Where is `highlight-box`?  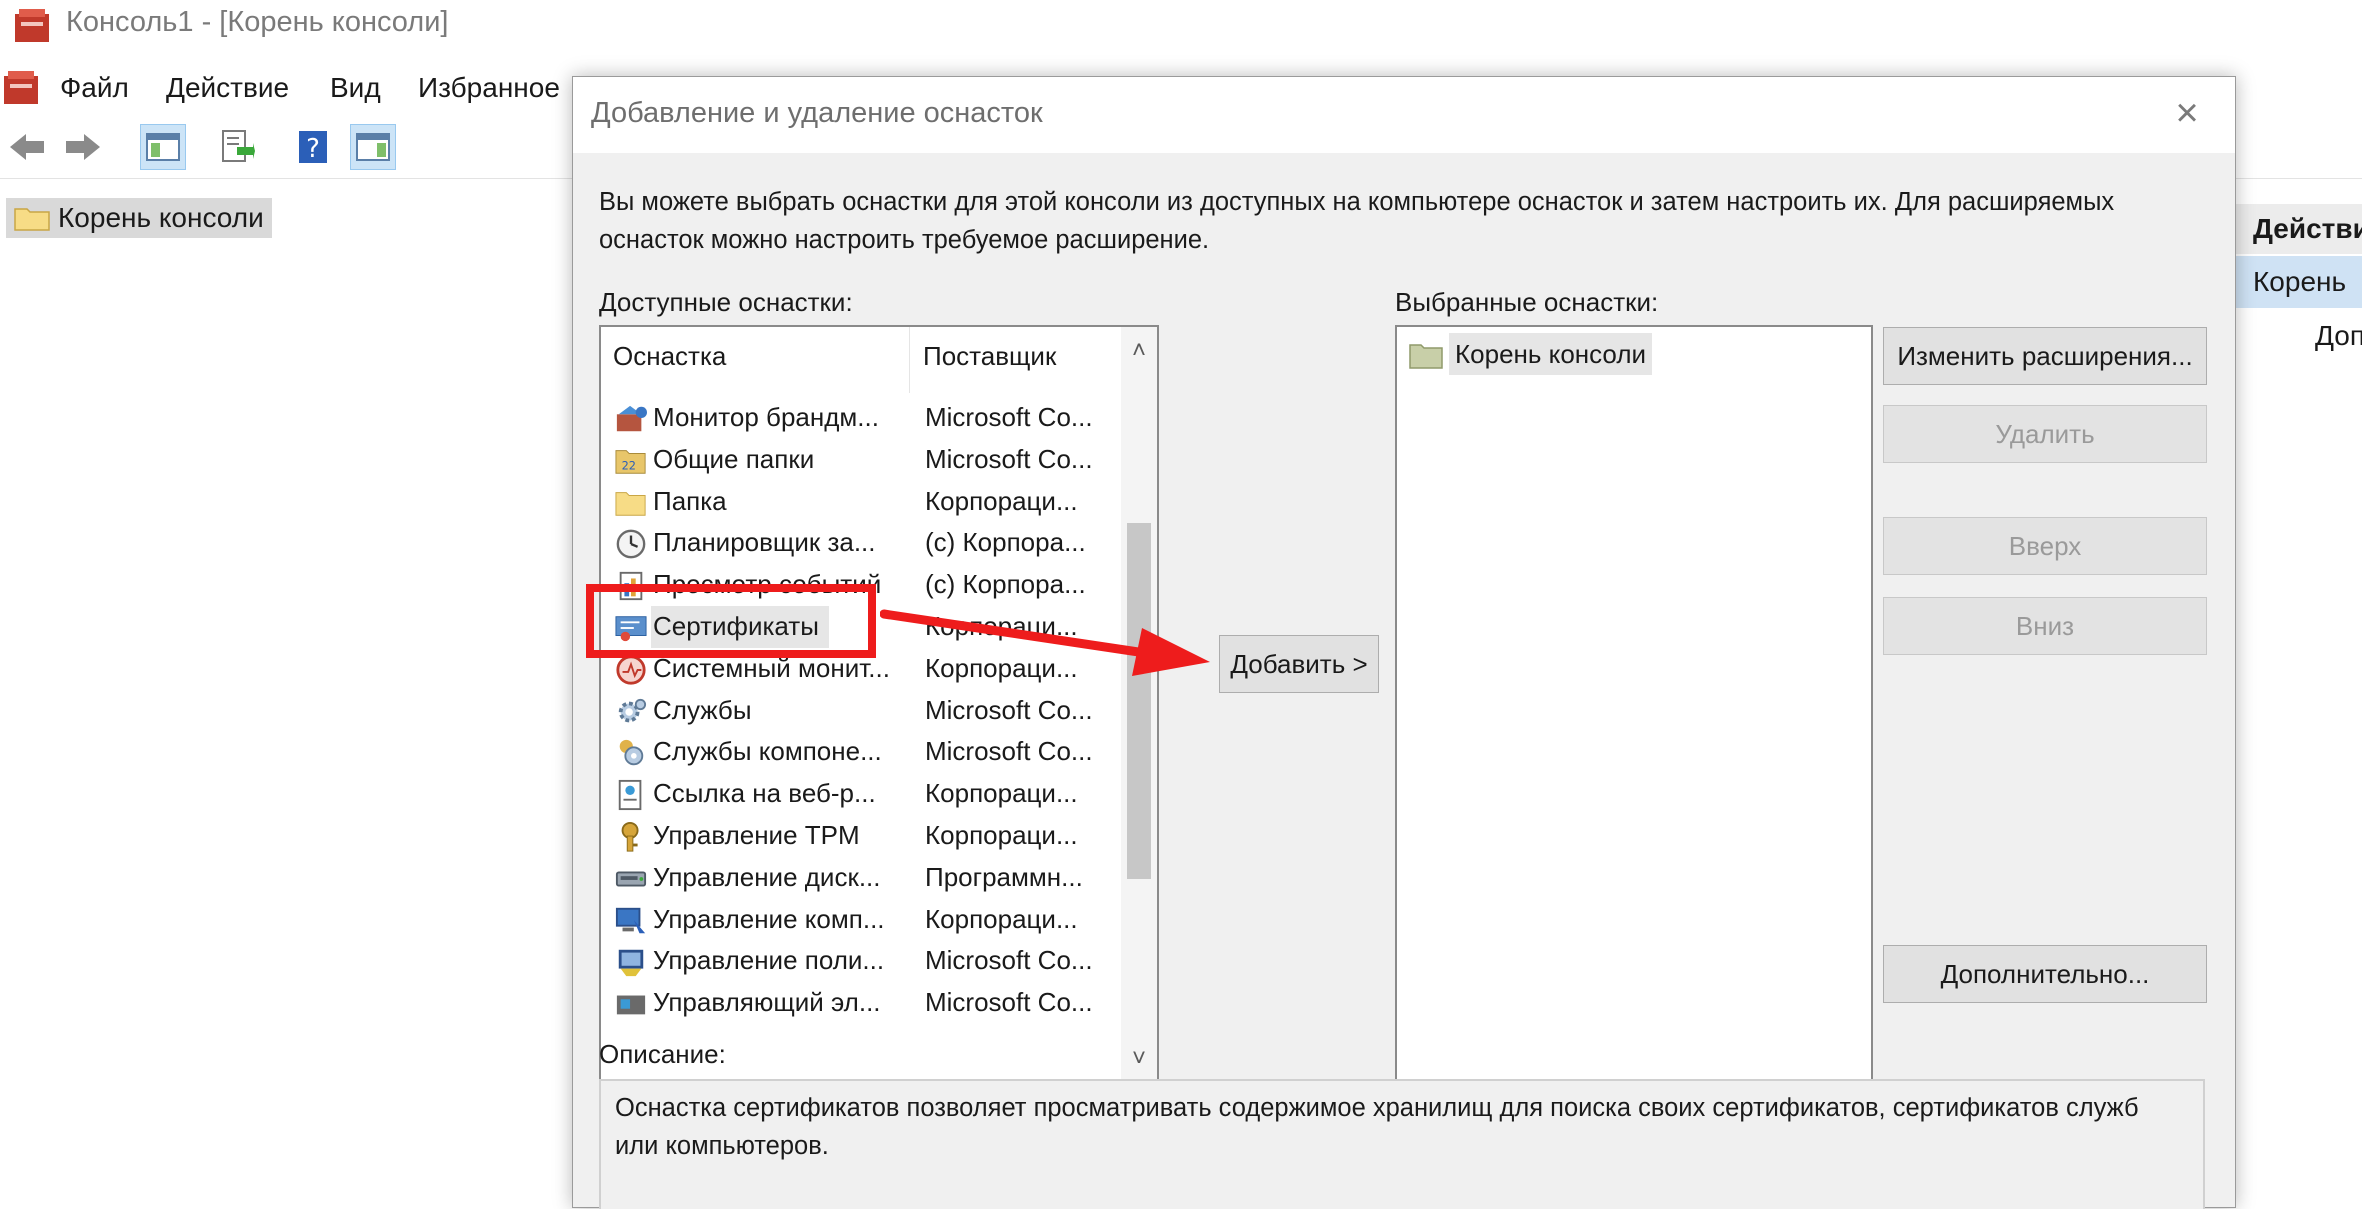
highlight-box is located at coordinates (731, 621).